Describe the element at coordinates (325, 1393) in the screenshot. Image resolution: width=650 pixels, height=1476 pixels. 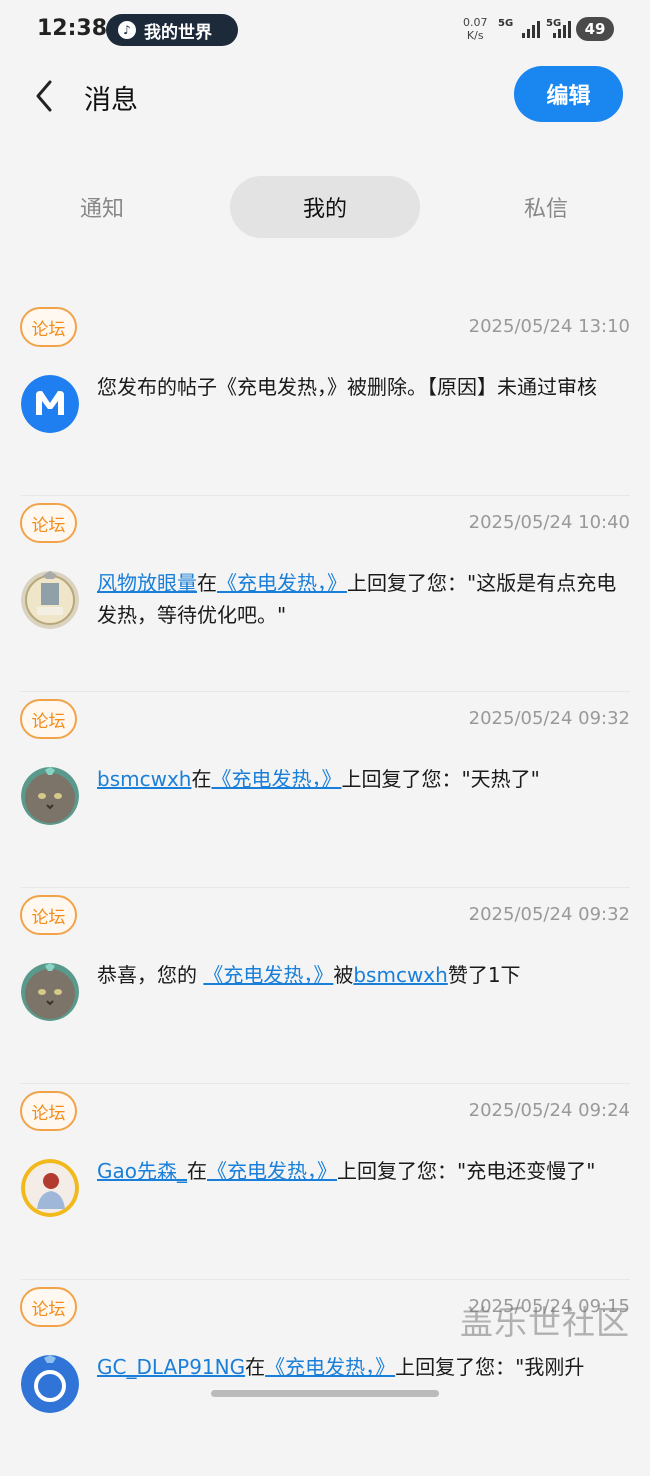
I see `home-indicator` at that location.